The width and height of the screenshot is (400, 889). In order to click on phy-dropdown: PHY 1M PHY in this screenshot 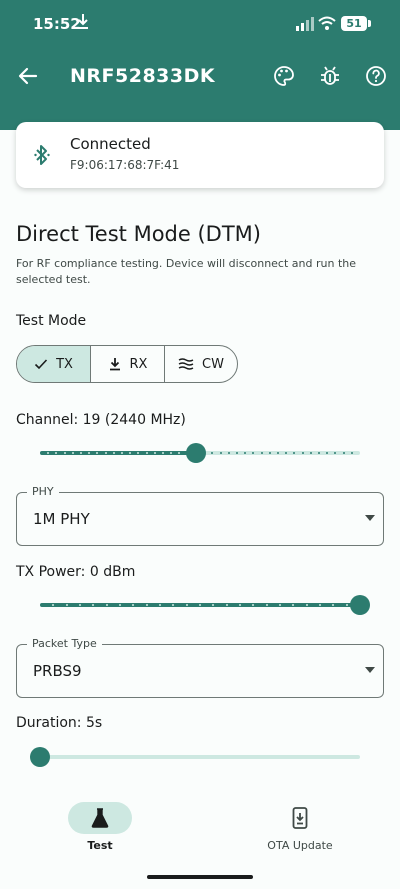, I will do `click(200, 515)`.